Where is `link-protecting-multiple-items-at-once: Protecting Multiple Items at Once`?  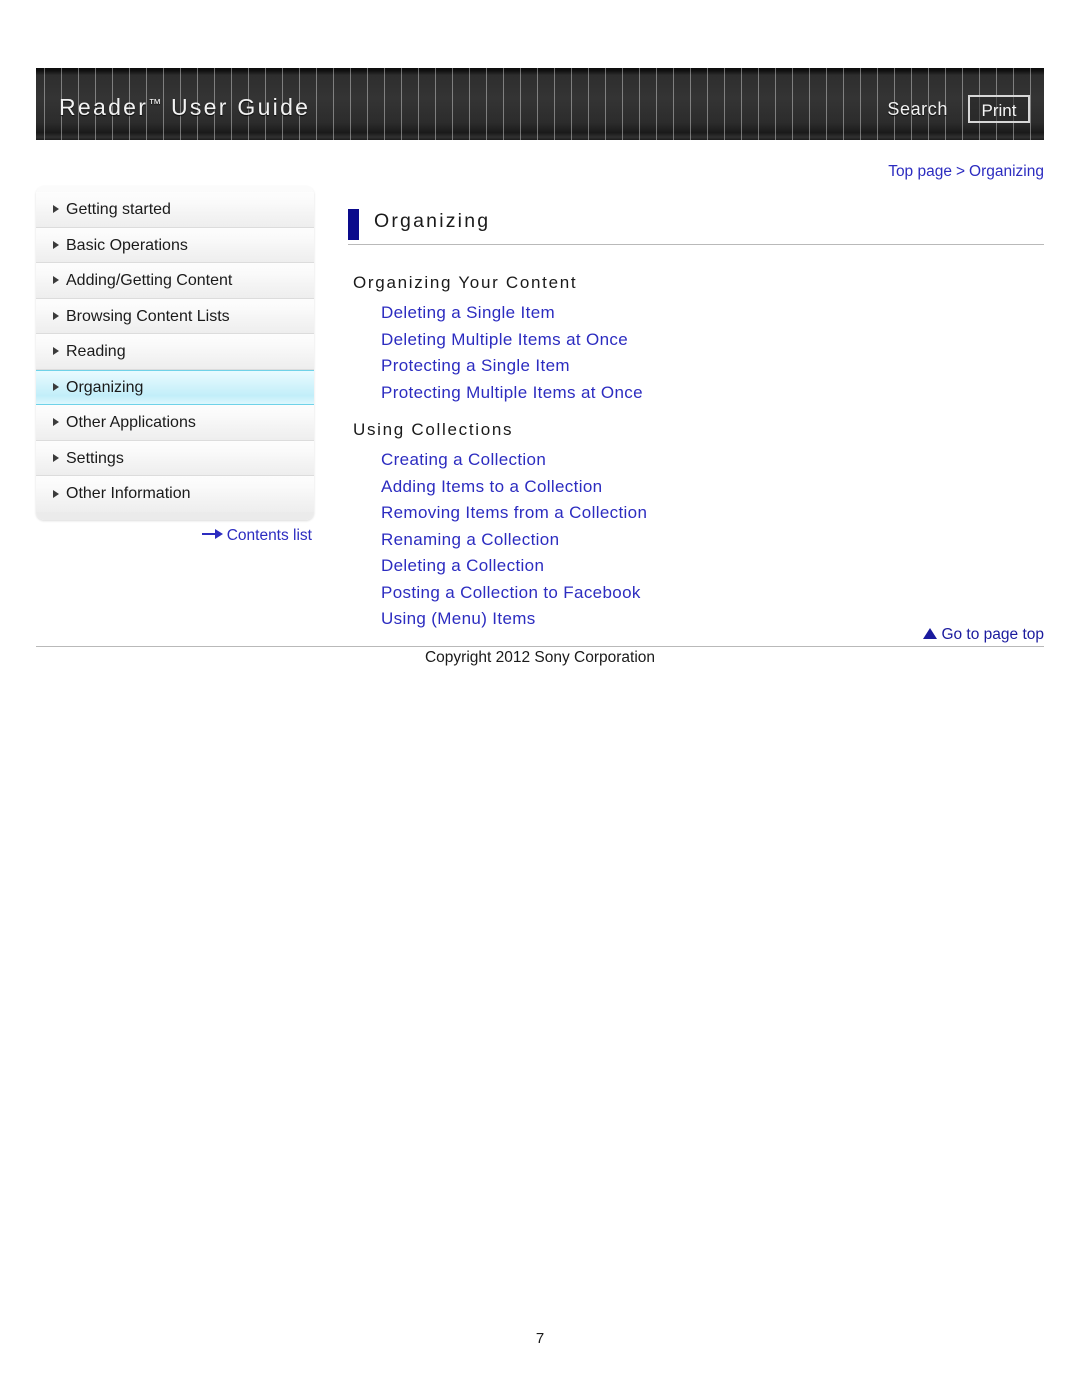
link-protecting-multiple-items-at-once: Protecting Multiple Items at Once is located at coordinates (712, 393).